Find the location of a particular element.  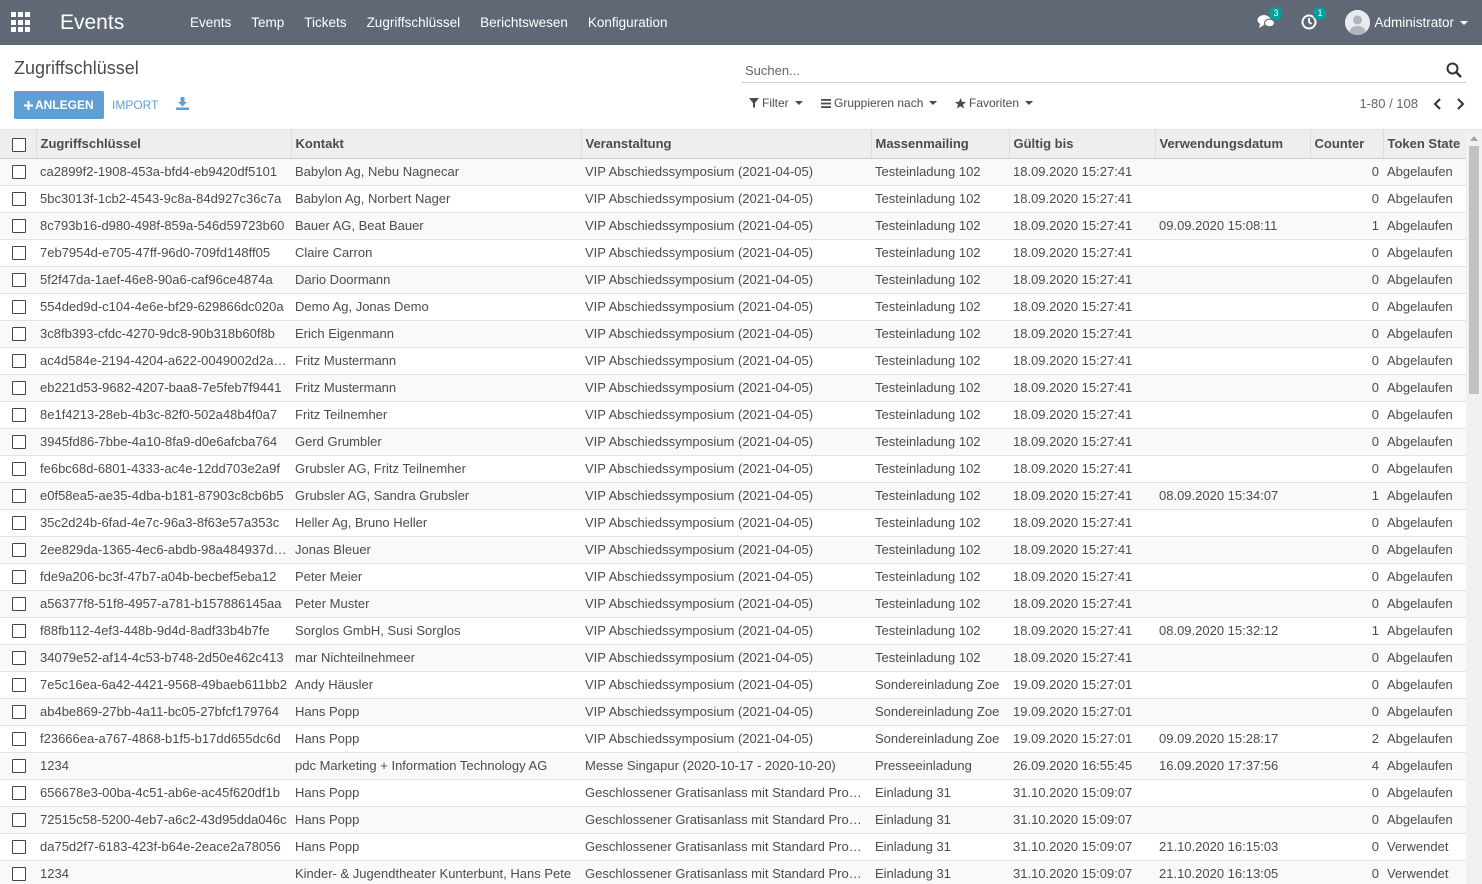

cell-zugriffschluessel: 2ee829da-1365-4ec6-abdb-98a484937d1a is located at coordinates (163, 550).